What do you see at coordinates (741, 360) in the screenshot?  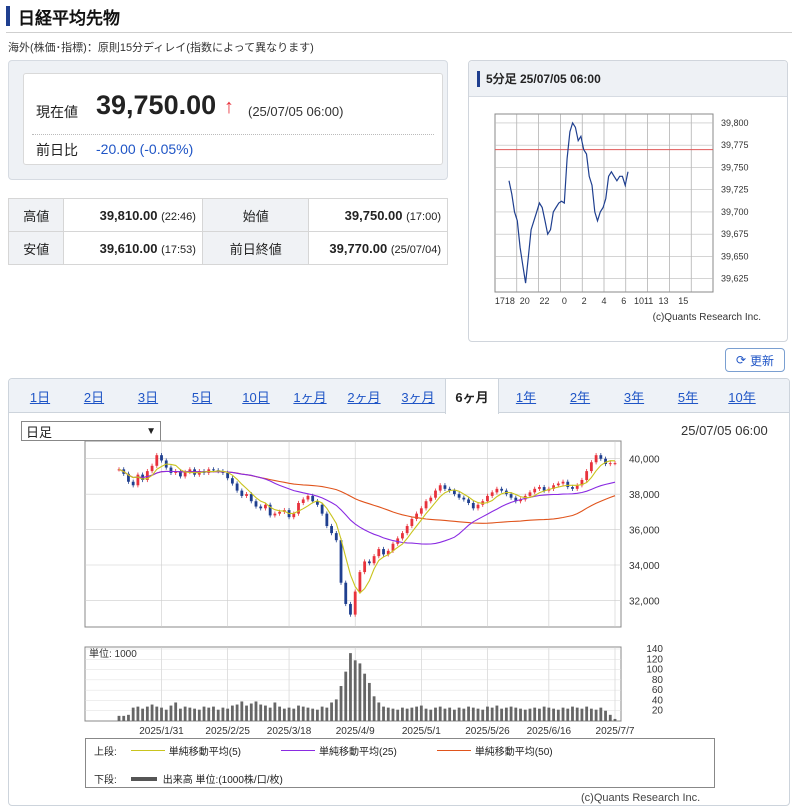 I see `refresh-icon: ⟳` at bounding box center [741, 360].